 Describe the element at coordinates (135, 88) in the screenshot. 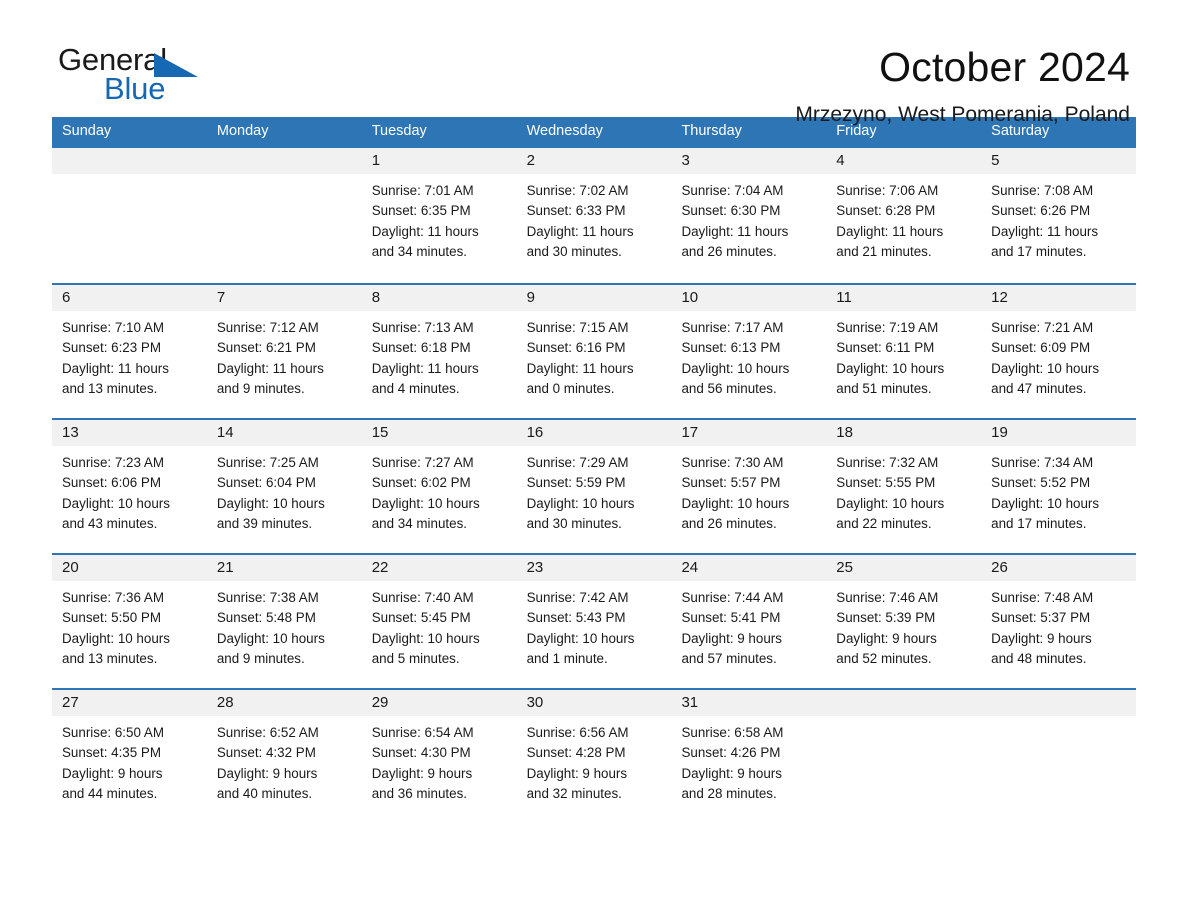

I see `logo-word-blue: Blue` at that location.